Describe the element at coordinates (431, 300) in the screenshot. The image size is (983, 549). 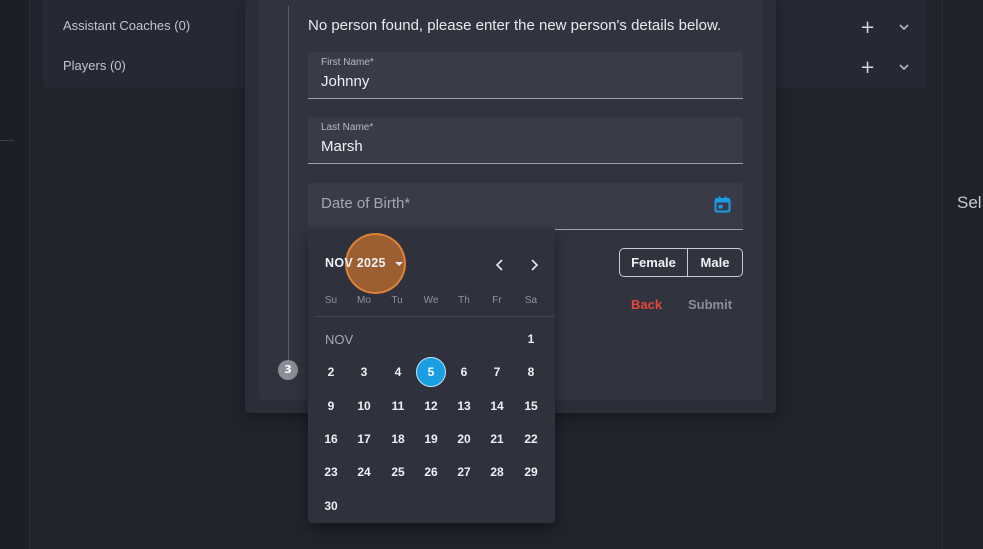
I see `weekday-label: We` at that location.